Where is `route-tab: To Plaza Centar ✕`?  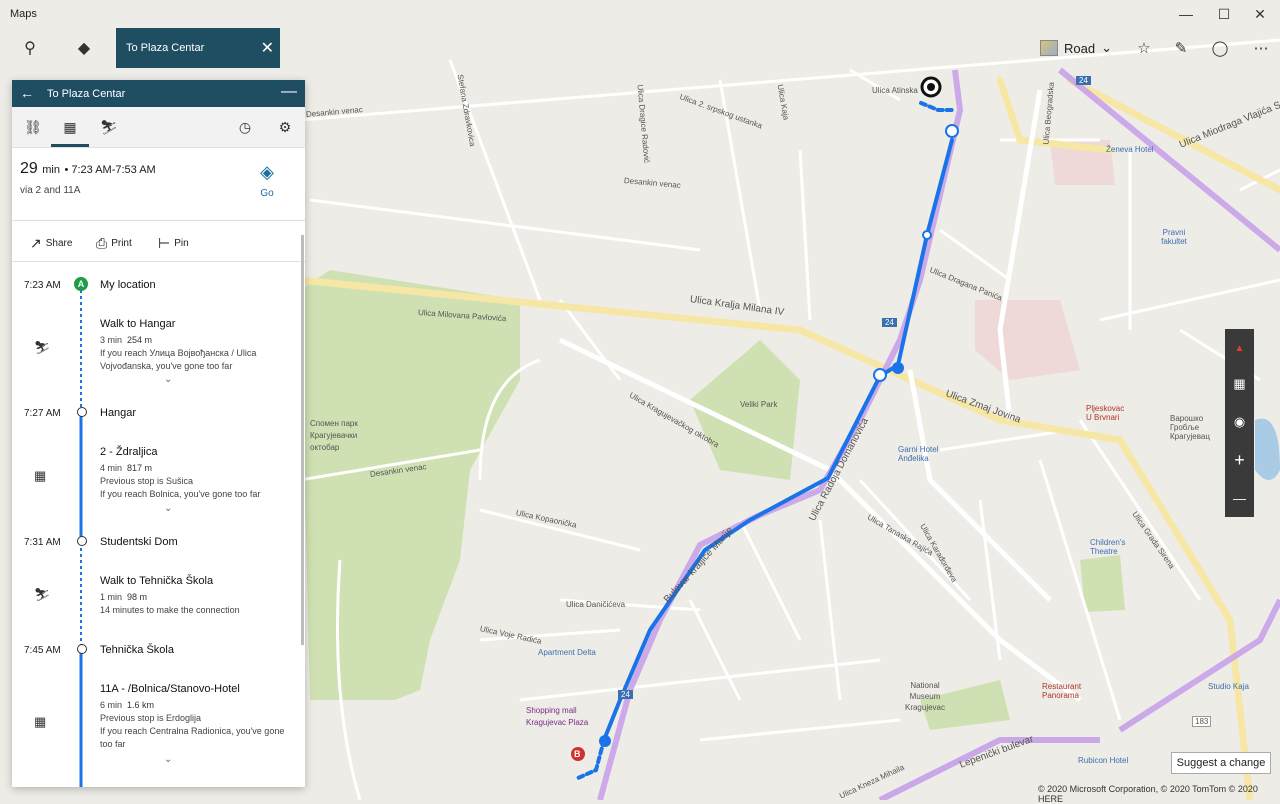
route-tab: To Plaza Centar ✕ is located at coordinates (198, 48).